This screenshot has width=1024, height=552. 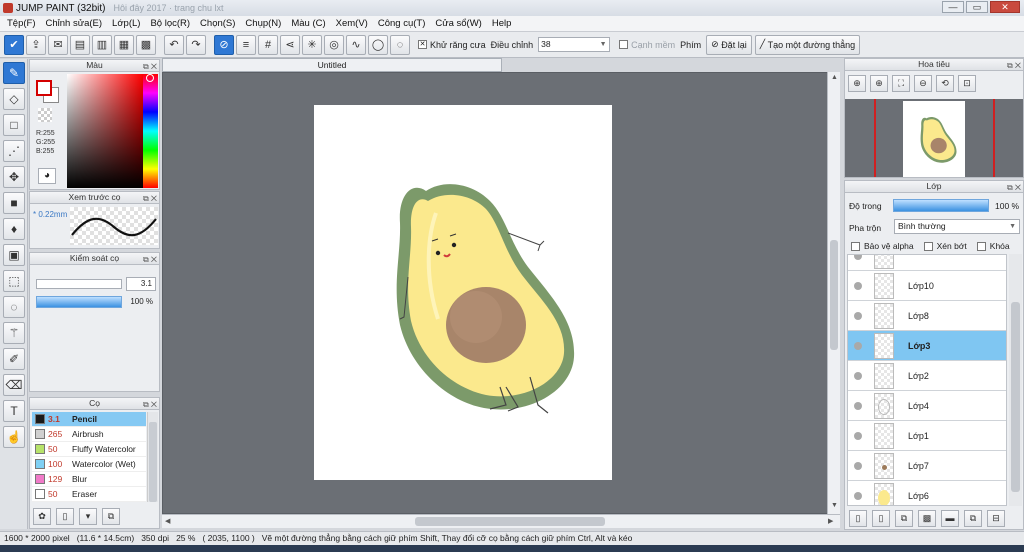 I want to click on layer-row: Lớp7, so click(x=927, y=466).